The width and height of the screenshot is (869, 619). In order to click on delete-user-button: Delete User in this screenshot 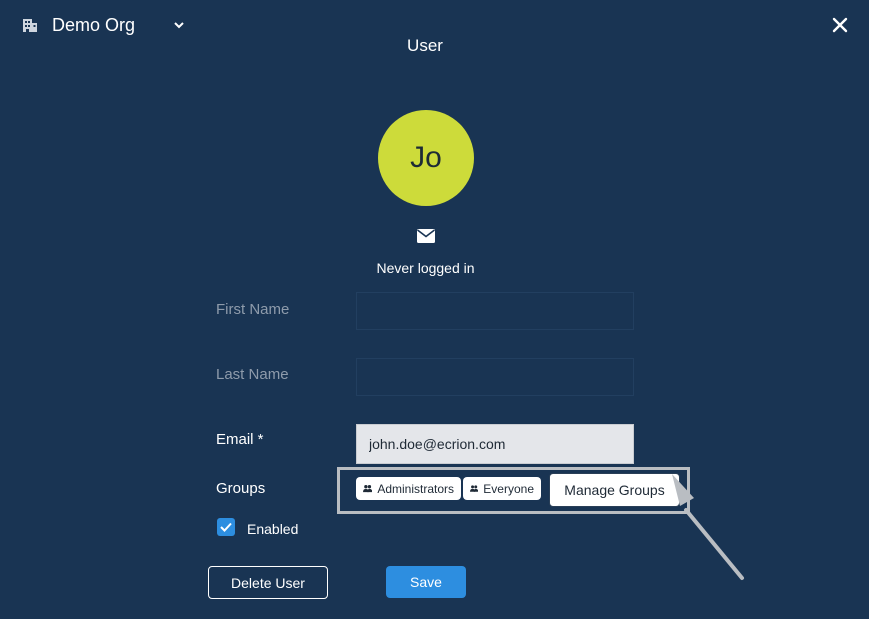, I will do `click(268, 582)`.